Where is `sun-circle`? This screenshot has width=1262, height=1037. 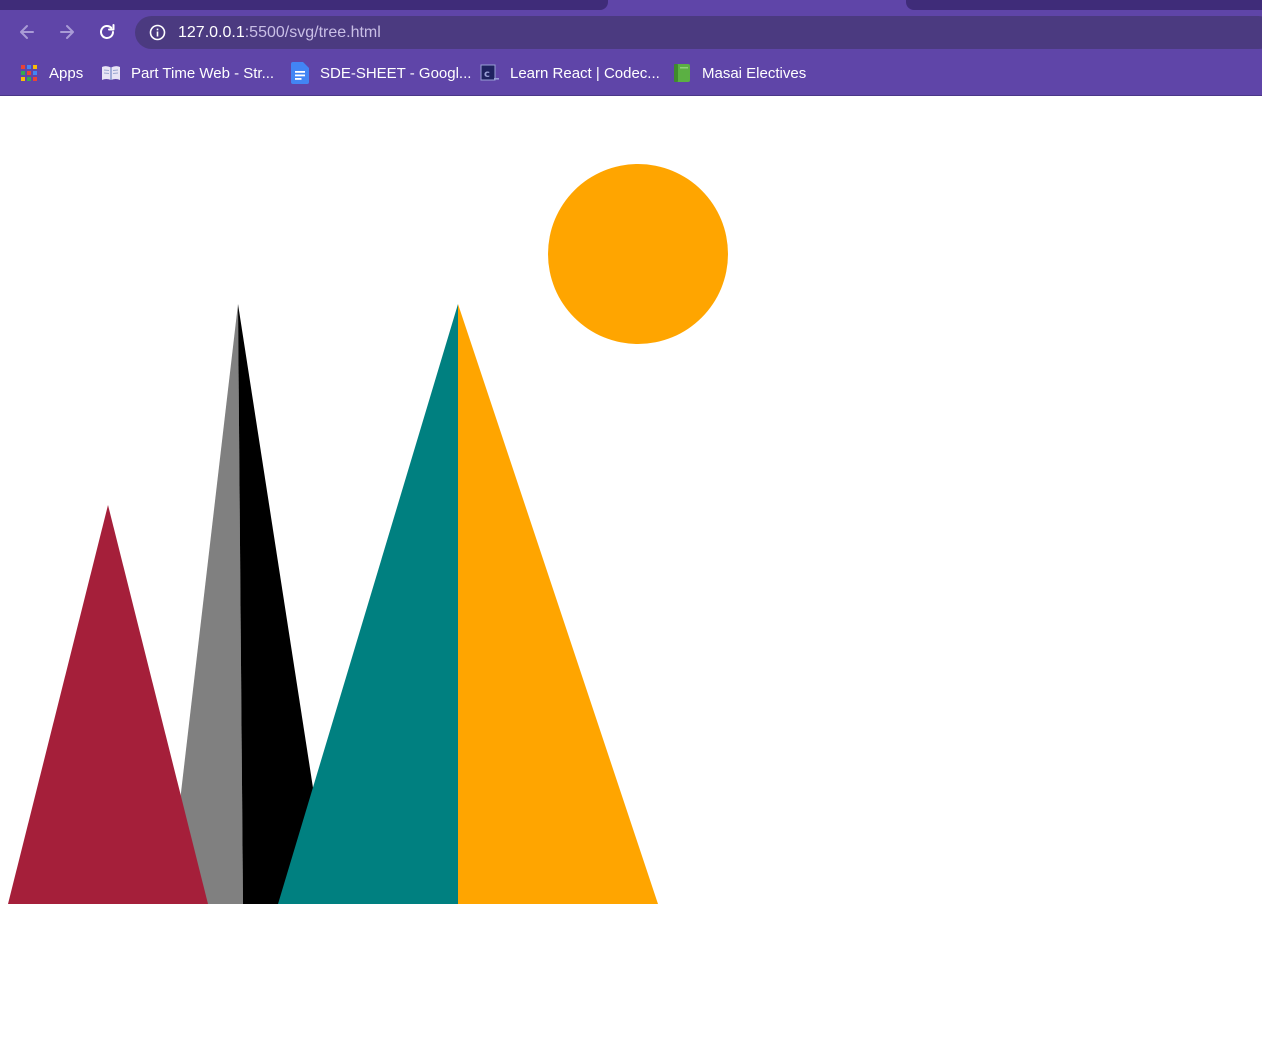
sun-circle is located at coordinates (638, 254).